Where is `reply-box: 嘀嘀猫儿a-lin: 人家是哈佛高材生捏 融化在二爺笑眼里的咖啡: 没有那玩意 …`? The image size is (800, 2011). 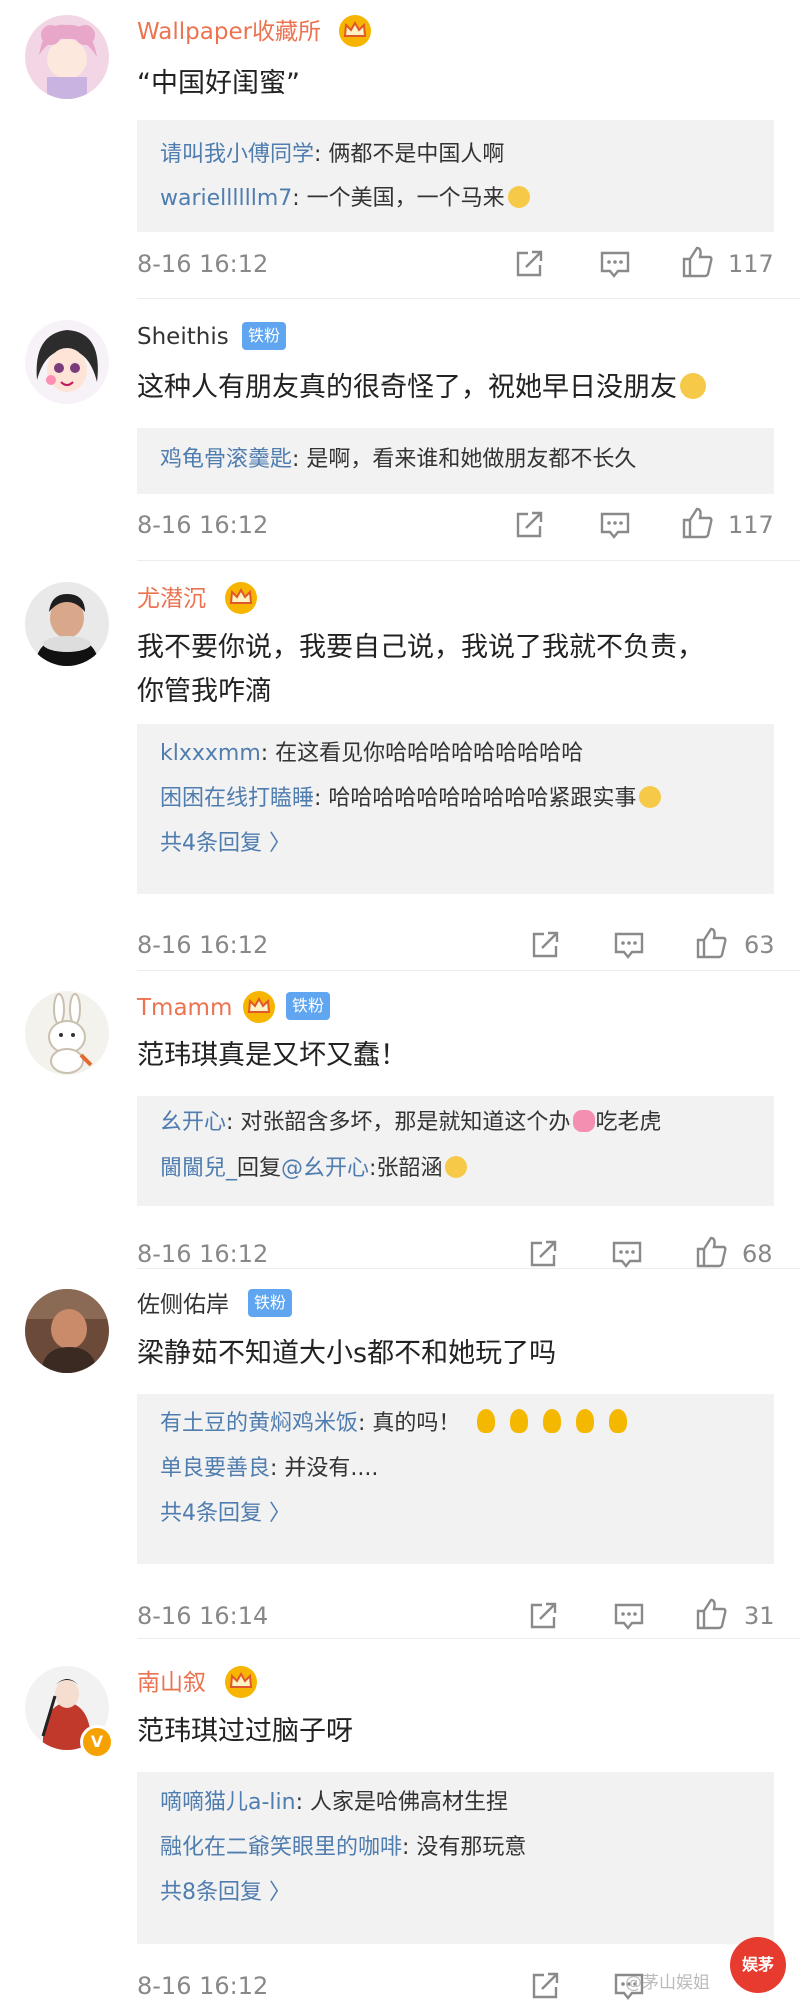
reply-box: 嘀嘀猫儿a-lin: 人家是哈佛高材生捏 融化在二爺笑眼里的咖啡: 没有那玩意 … is located at coordinates (455, 1858).